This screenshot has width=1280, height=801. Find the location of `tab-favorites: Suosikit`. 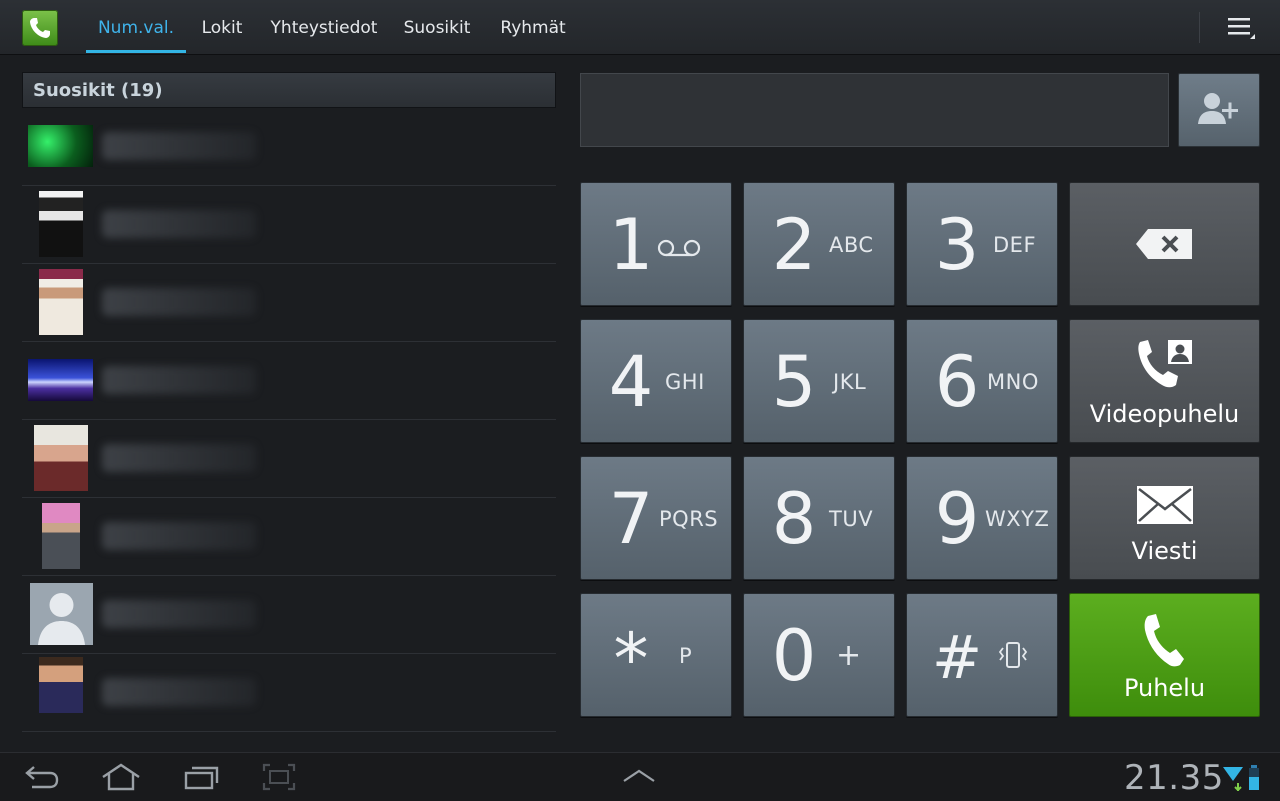

tab-favorites: Suosikit is located at coordinates (437, 27).